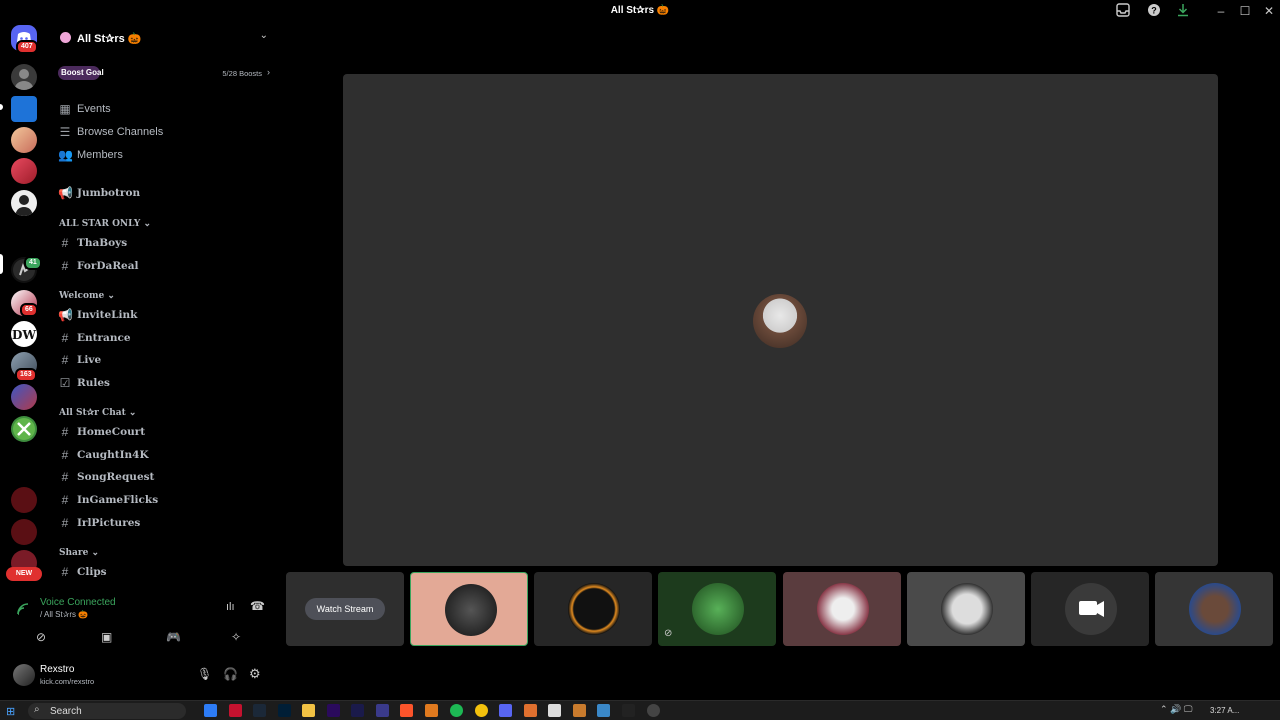 This screenshot has width=1280, height=720. What do you see at coordinates (164, 500) in the screenshot?
I see `channel-ingameflicks: # InGameFlicks` at bounding box center [164, 500].